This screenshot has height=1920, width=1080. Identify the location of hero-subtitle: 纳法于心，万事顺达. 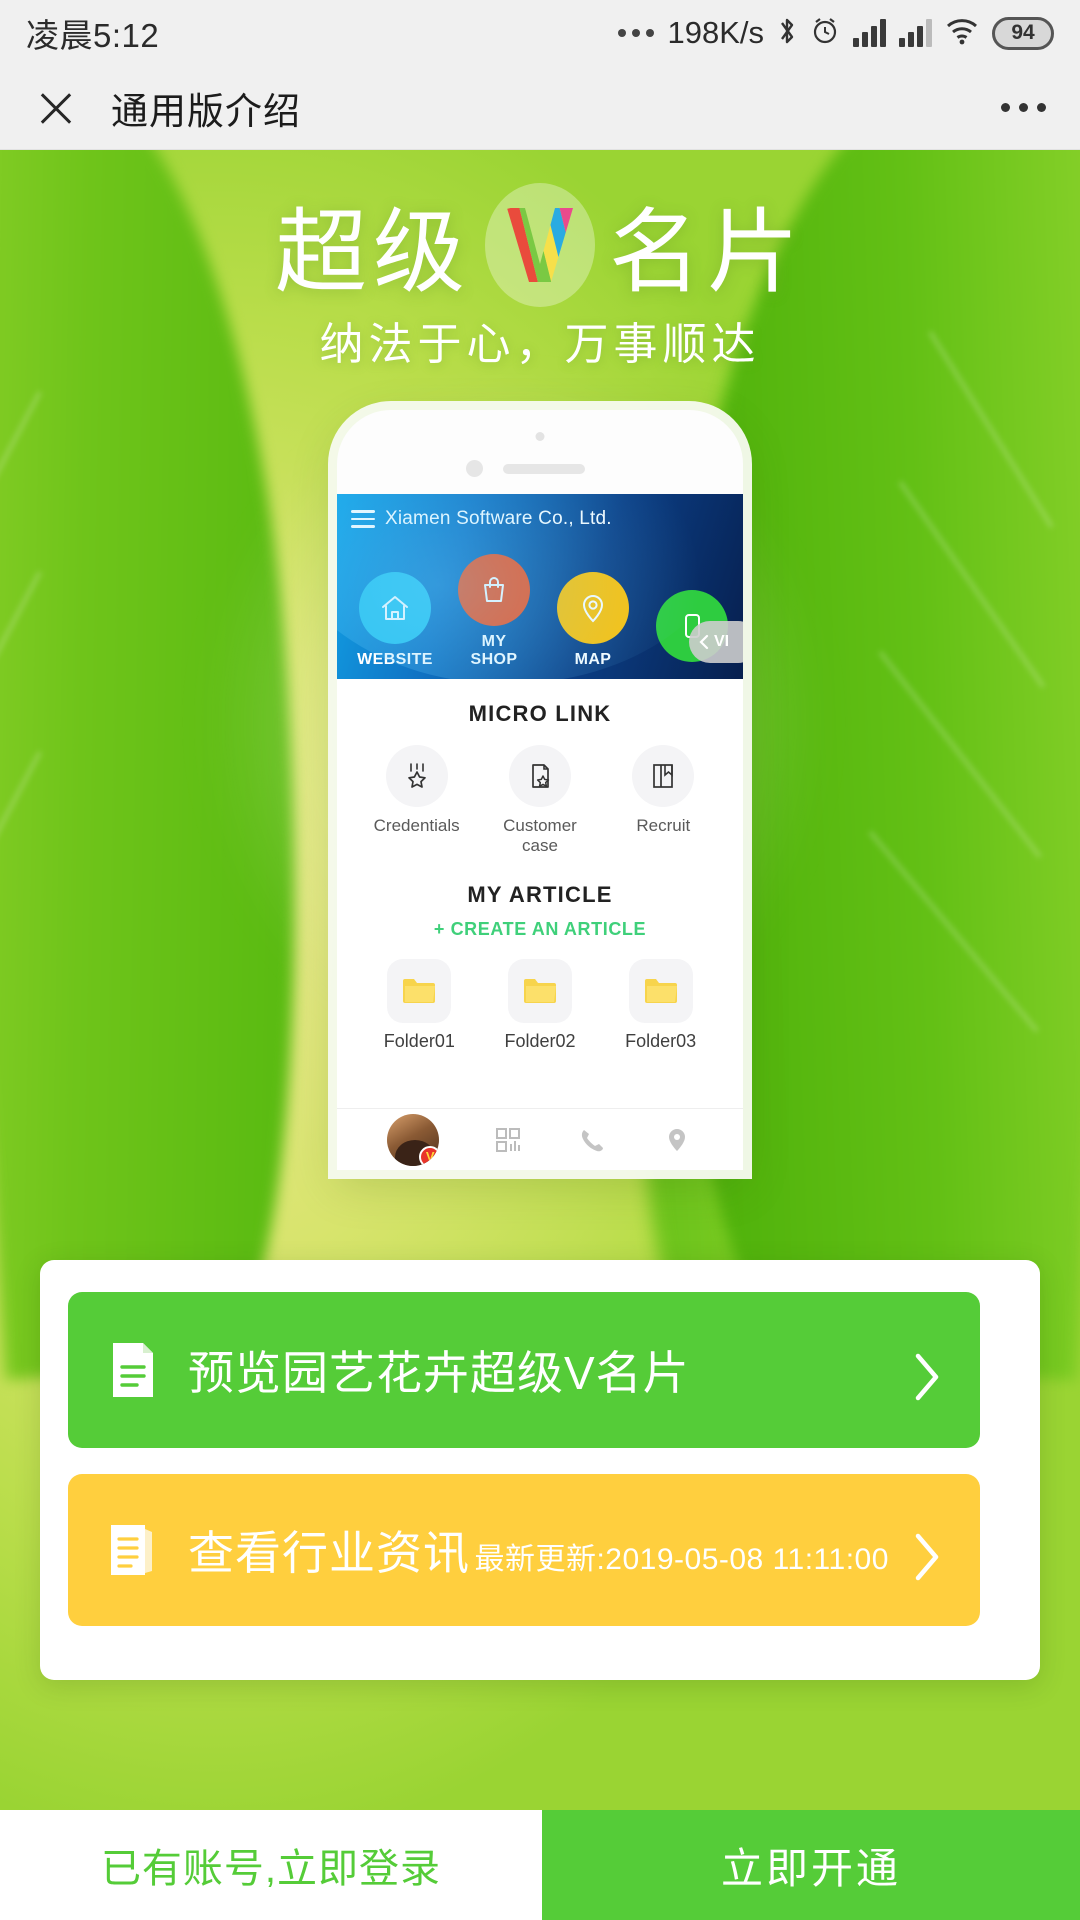
(540, 344).